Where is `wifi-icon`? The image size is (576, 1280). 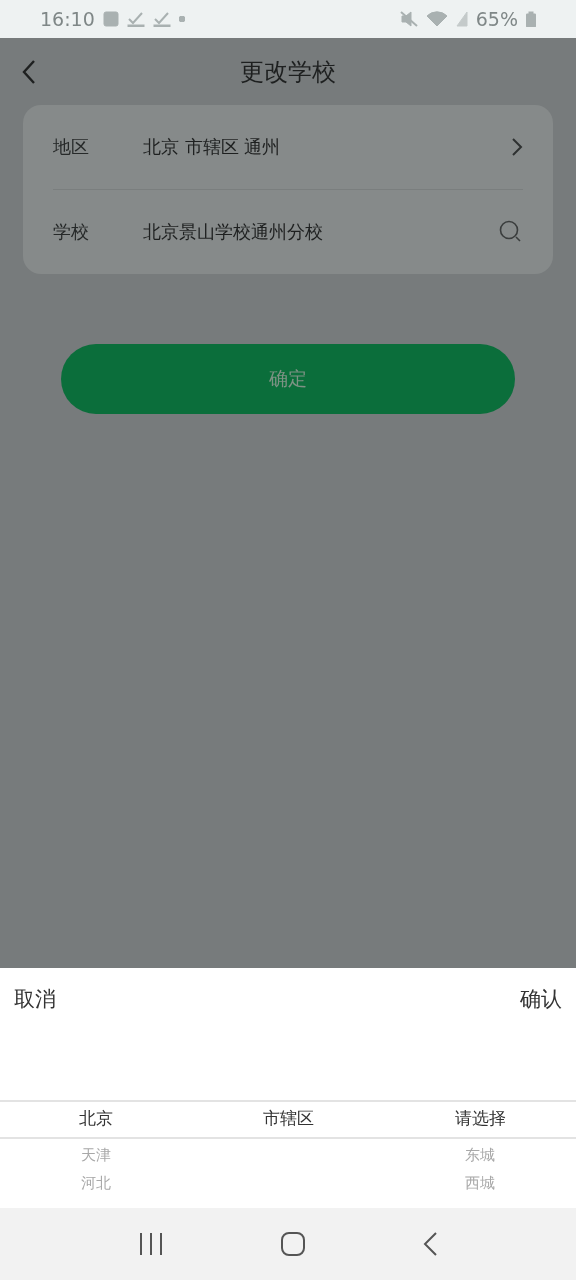
wifi-icon is located at coordinates (436, 19).